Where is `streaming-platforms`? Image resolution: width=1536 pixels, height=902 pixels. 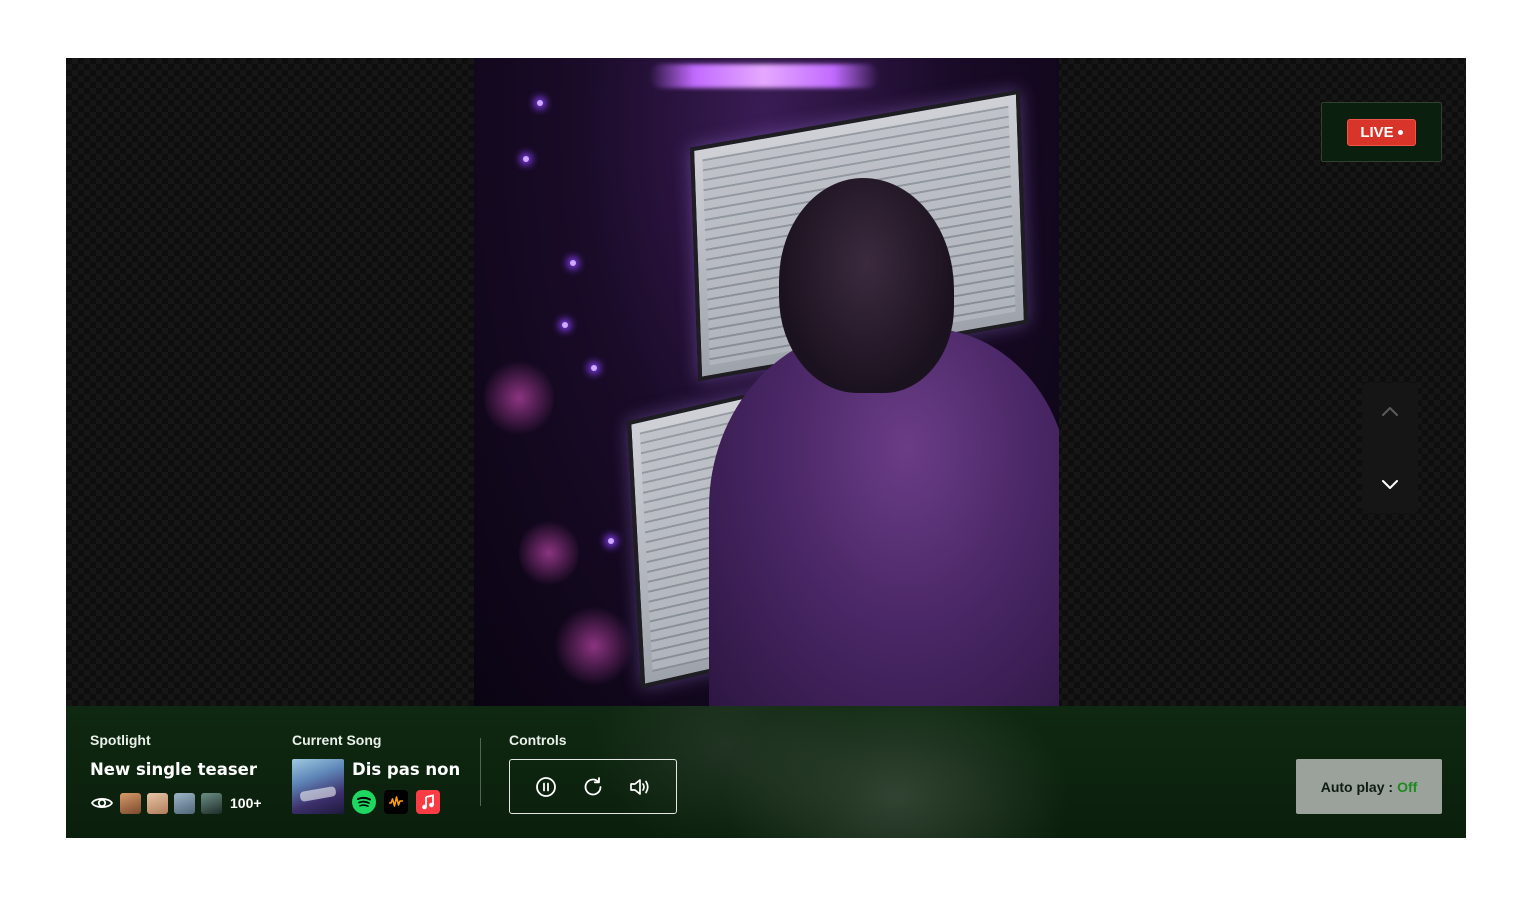 streaming-platforms is located at coordinates (396, 802).